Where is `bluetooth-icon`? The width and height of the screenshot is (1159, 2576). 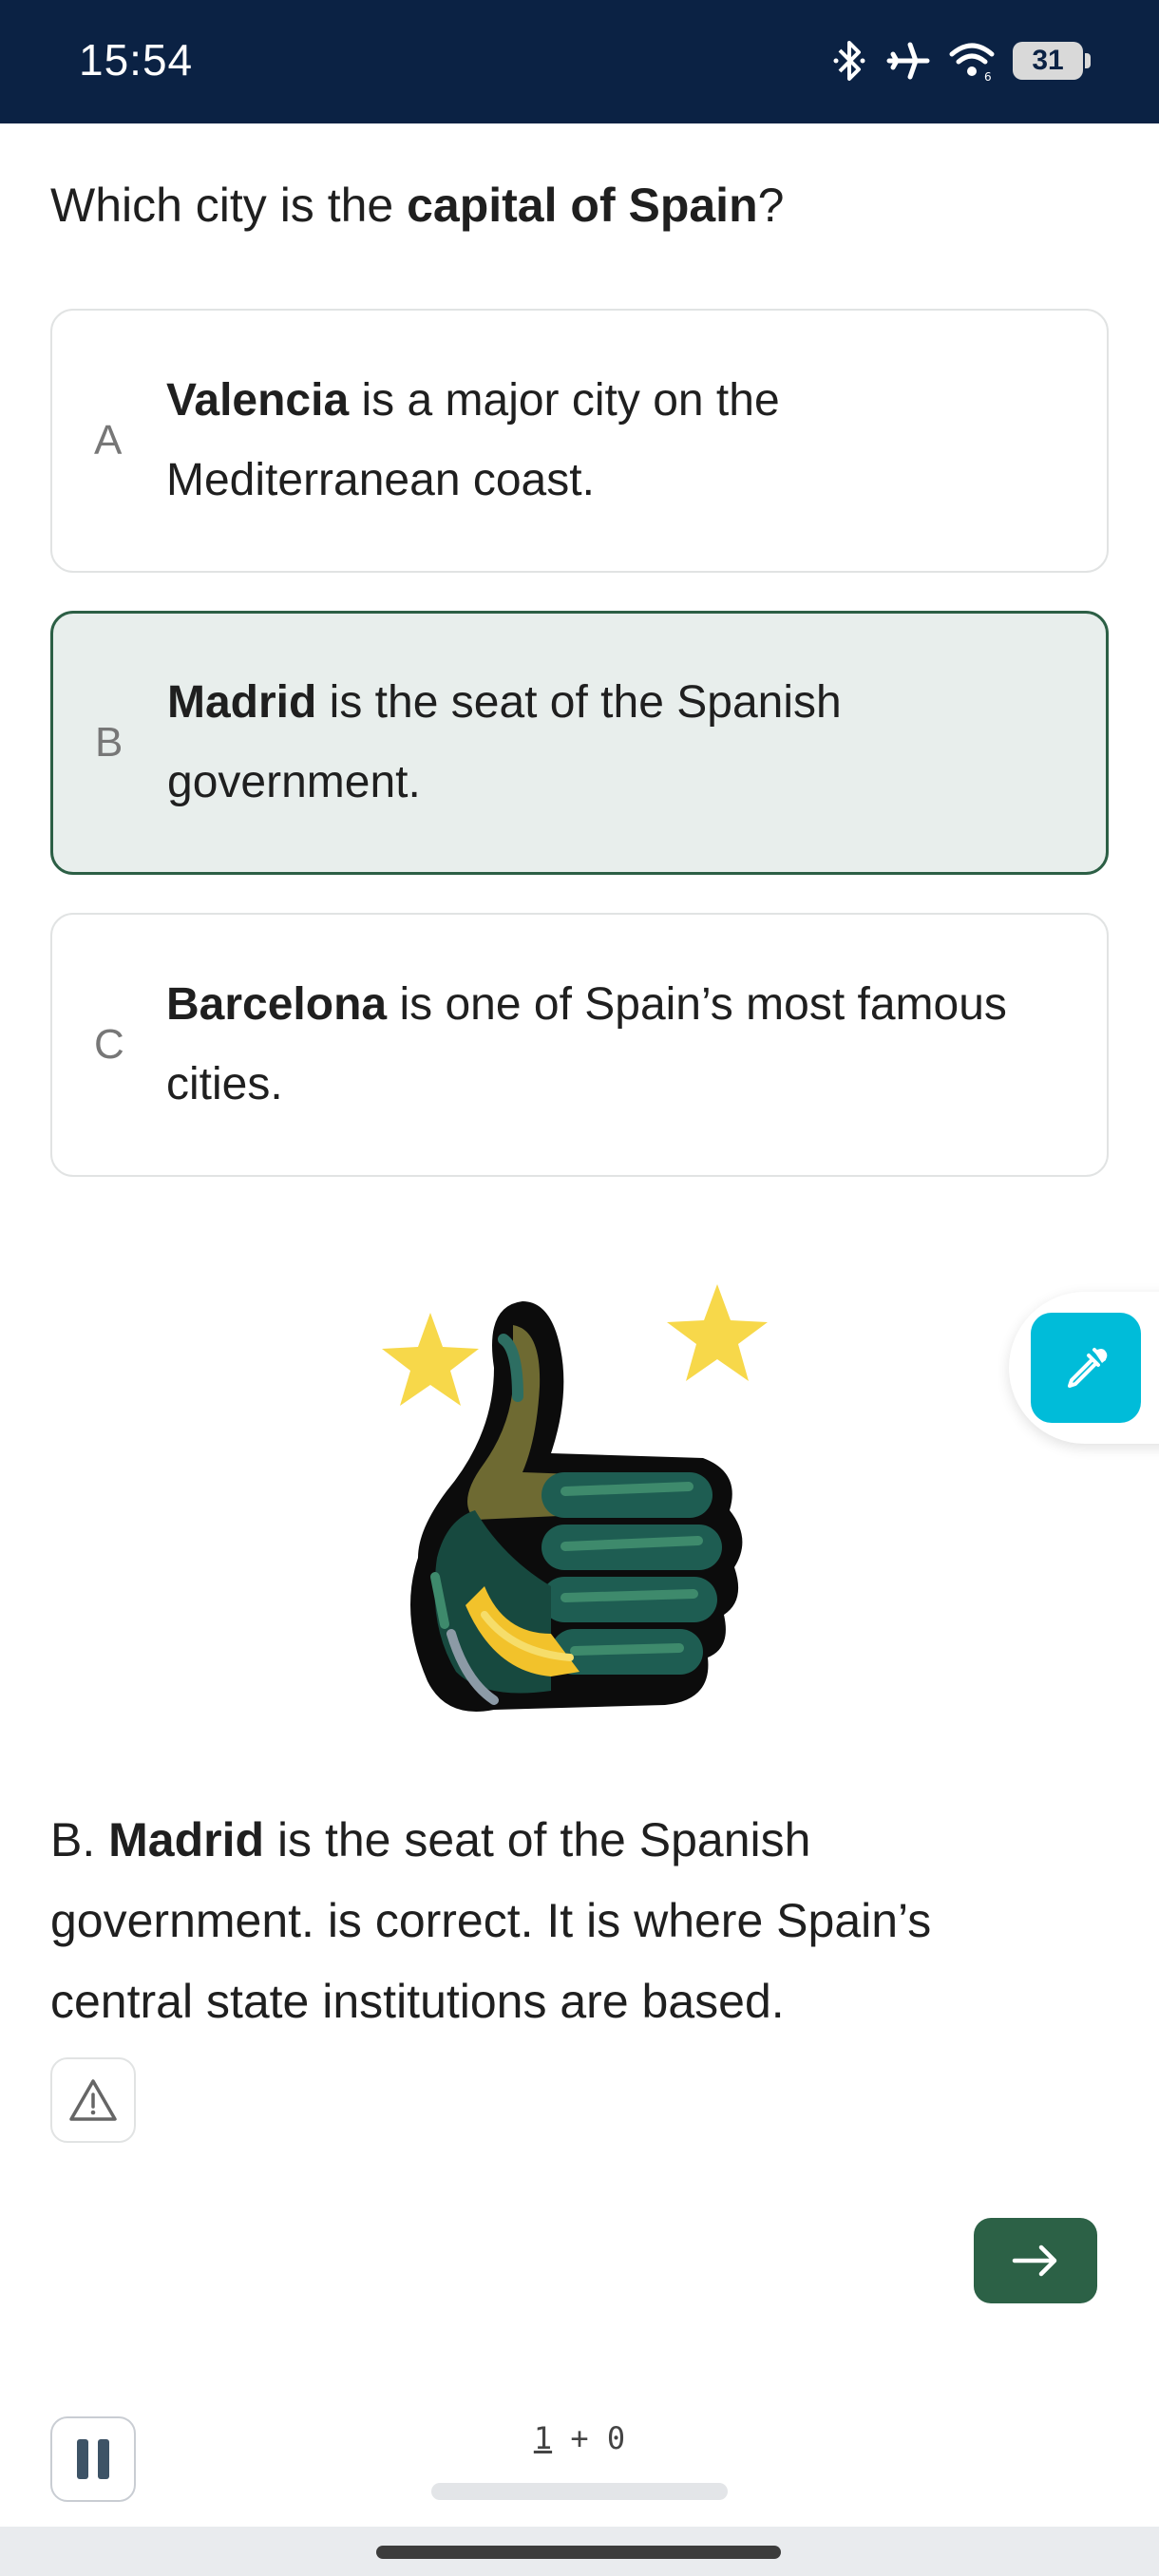
bluetooth-icon is located at coordinates (849, 61).